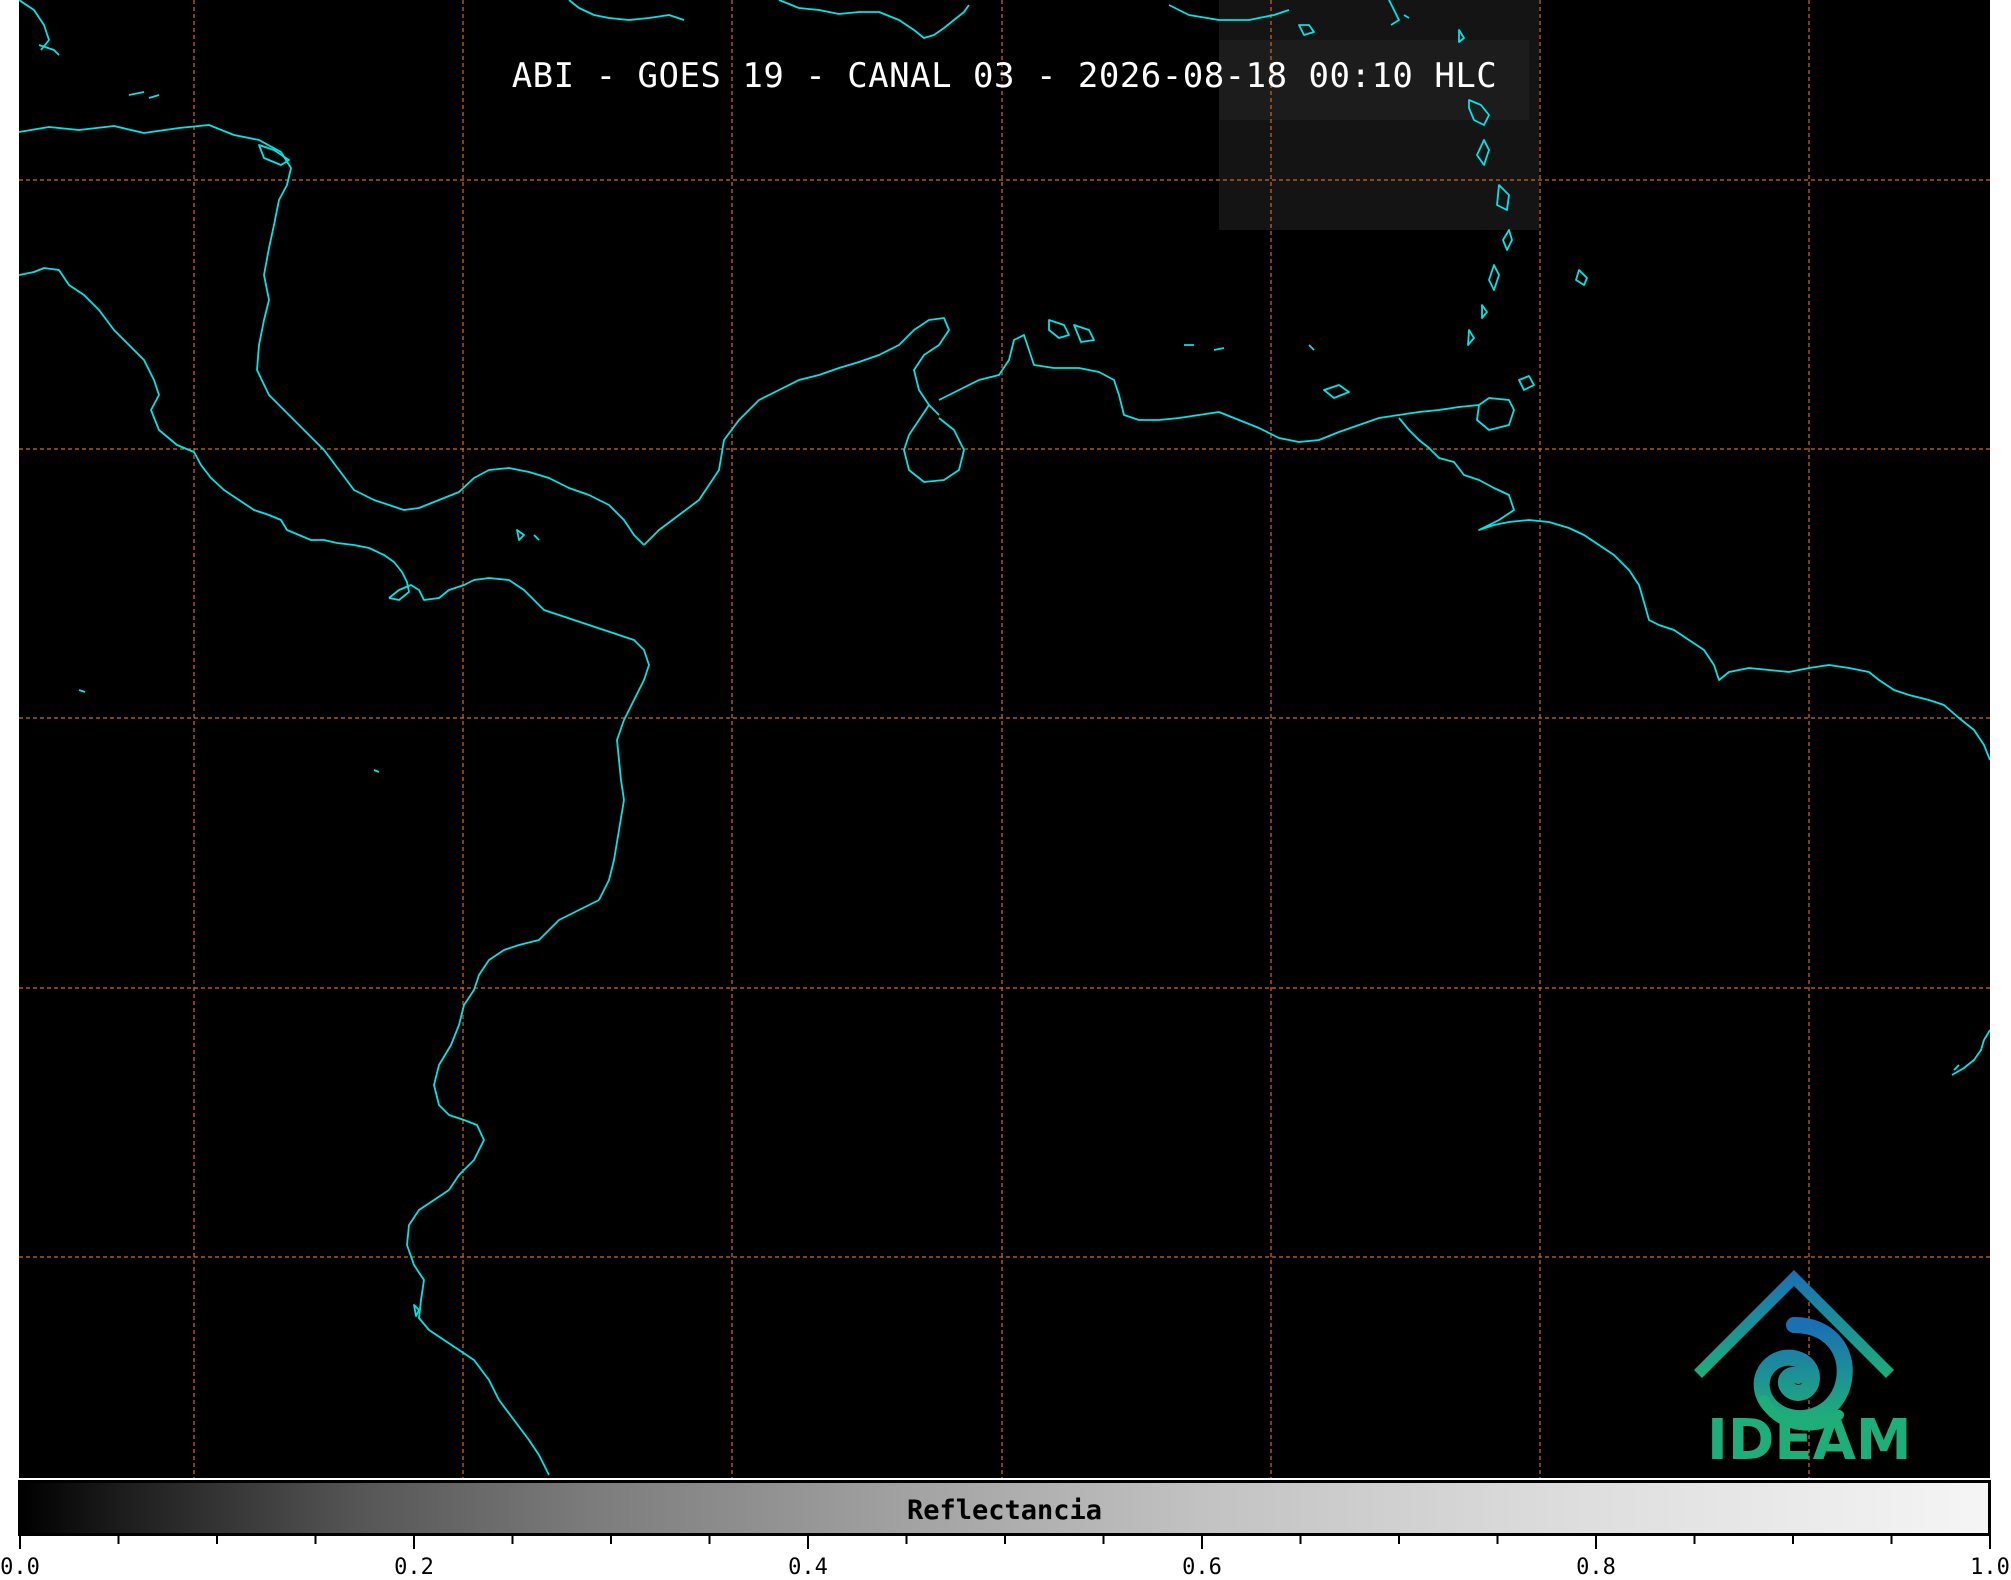  I want to click on island-aruba, so click(1059, 329).